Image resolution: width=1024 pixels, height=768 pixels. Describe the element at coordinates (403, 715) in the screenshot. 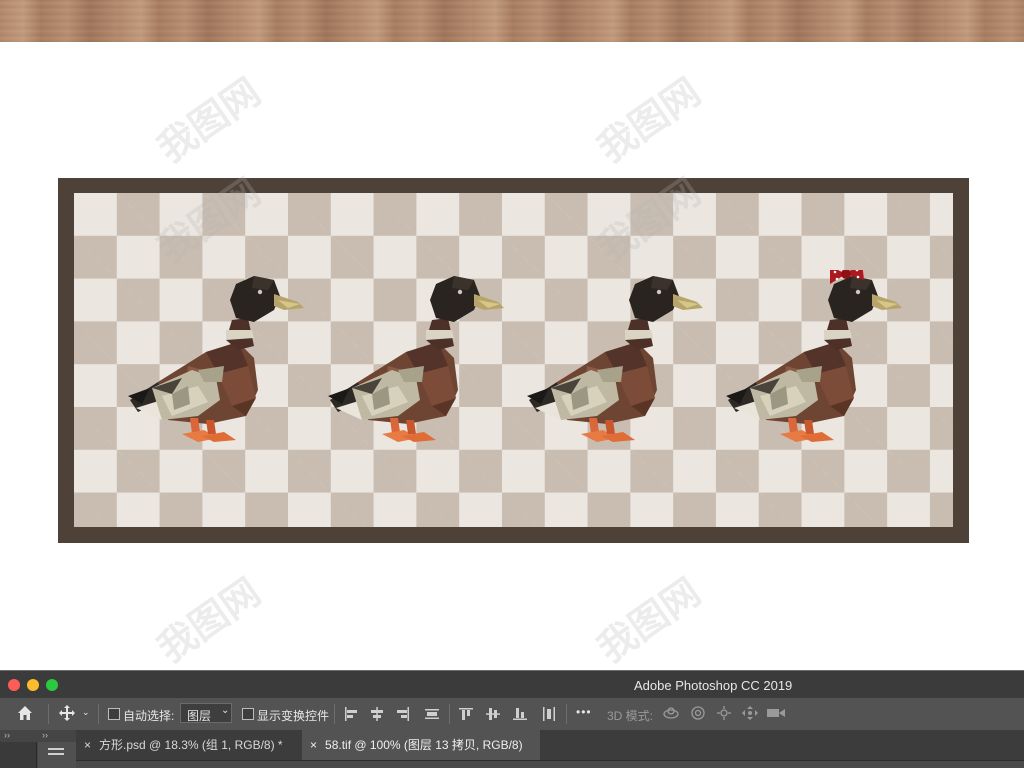

I see `align-right-icon` at that location.